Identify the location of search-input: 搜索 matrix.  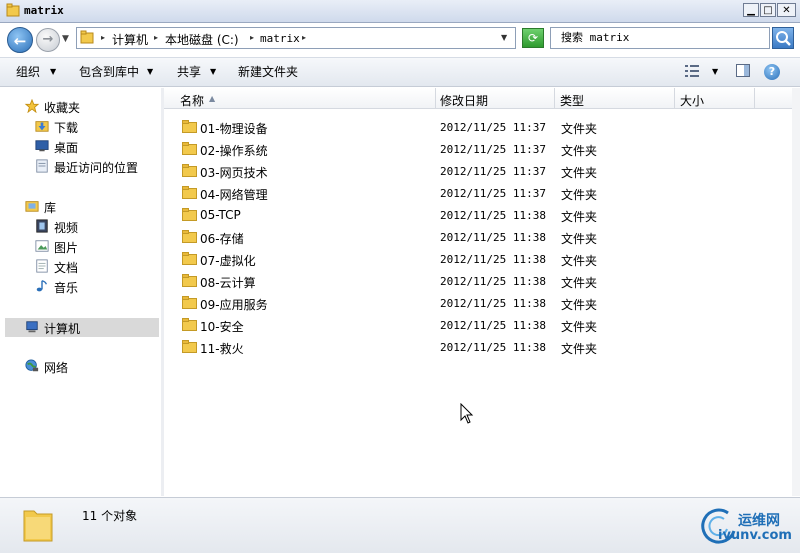
(660, 38).